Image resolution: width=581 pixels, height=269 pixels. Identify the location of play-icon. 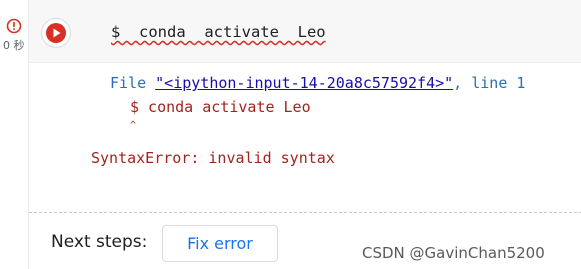
(56, 33).